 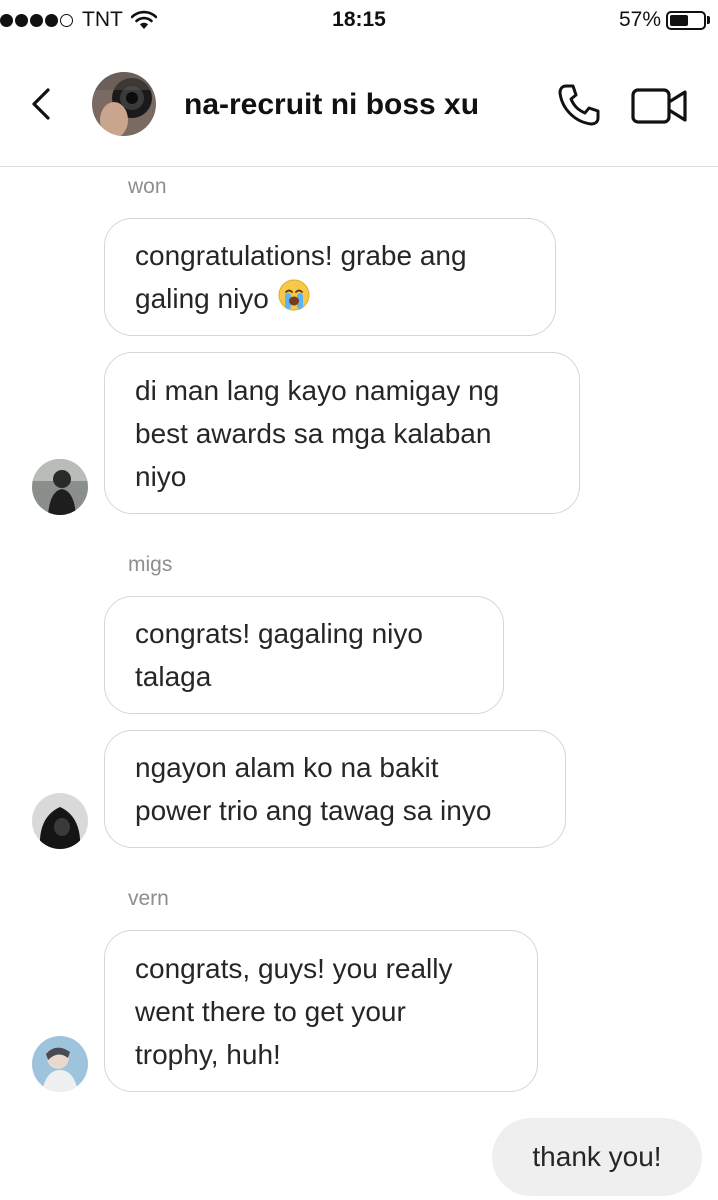 I want to click on message-text: congratulations! grabe ang galing niyo, so click(x=301, y=277).